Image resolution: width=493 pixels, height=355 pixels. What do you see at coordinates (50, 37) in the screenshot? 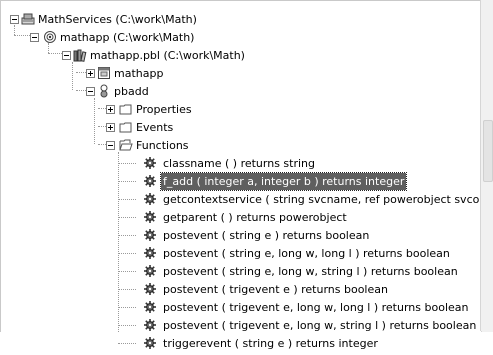
I see `target-icon` at bounding box center [50, 37].